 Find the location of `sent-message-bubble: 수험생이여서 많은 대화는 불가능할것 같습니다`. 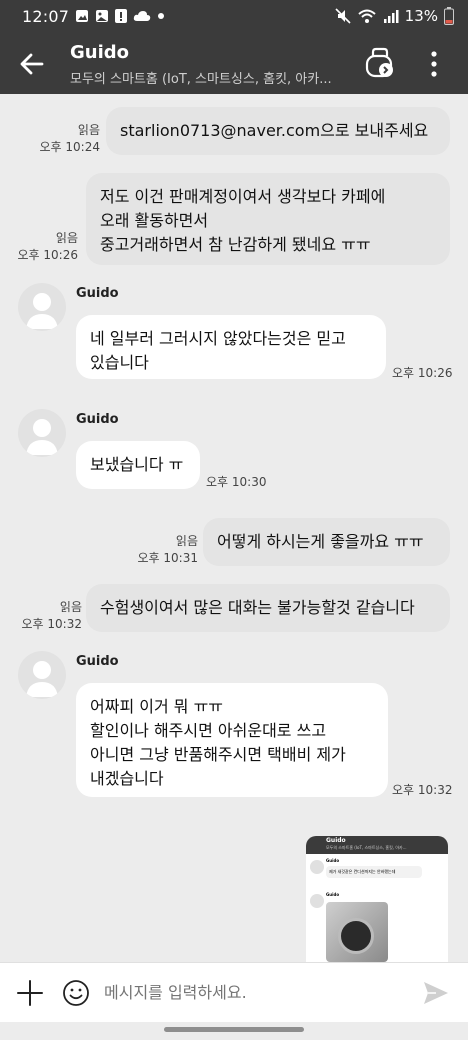

sent-message-bubble: 수험생이여서 많은 대화는 불가능할것 같습니다 is located at coordinates (268, 608).